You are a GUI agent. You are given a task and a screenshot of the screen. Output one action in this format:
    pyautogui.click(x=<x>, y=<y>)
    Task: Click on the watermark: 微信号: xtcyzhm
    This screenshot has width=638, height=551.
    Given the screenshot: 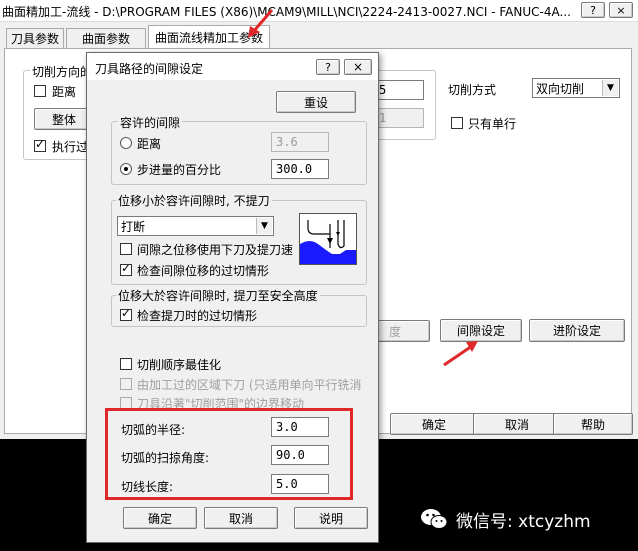 What is the action you would take?
    pyautogui.click(x=505, y=519)
    